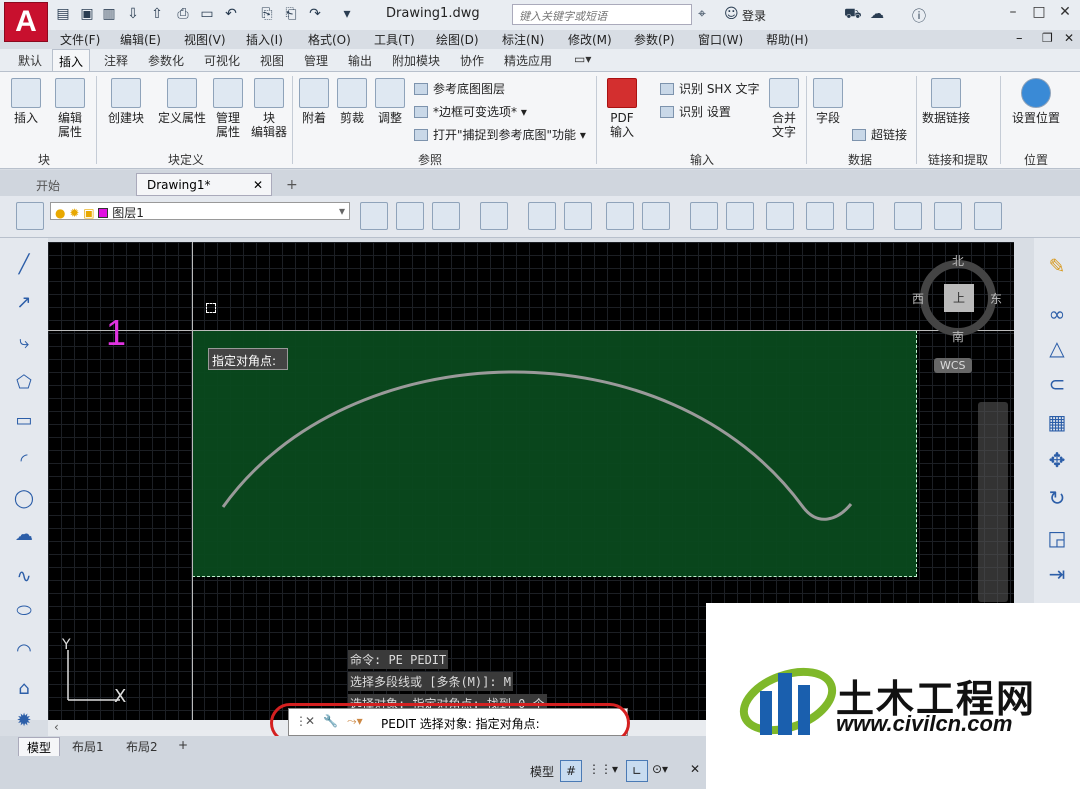  What do you see at coordinates (996, 298) in the screenshot?
I see `compass-east: 东` at bounding box center [996, 298].